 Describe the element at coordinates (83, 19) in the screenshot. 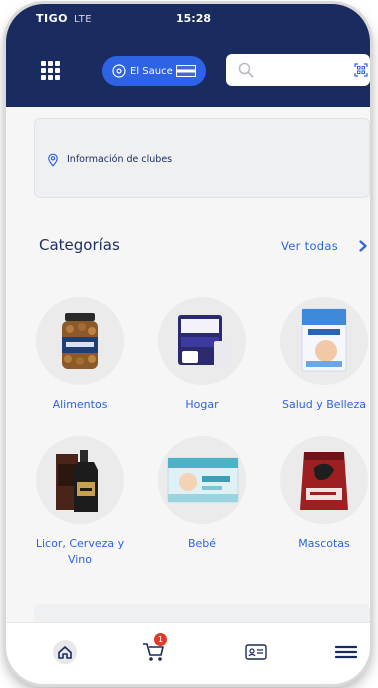

I see `network-label: LTE` at that location.